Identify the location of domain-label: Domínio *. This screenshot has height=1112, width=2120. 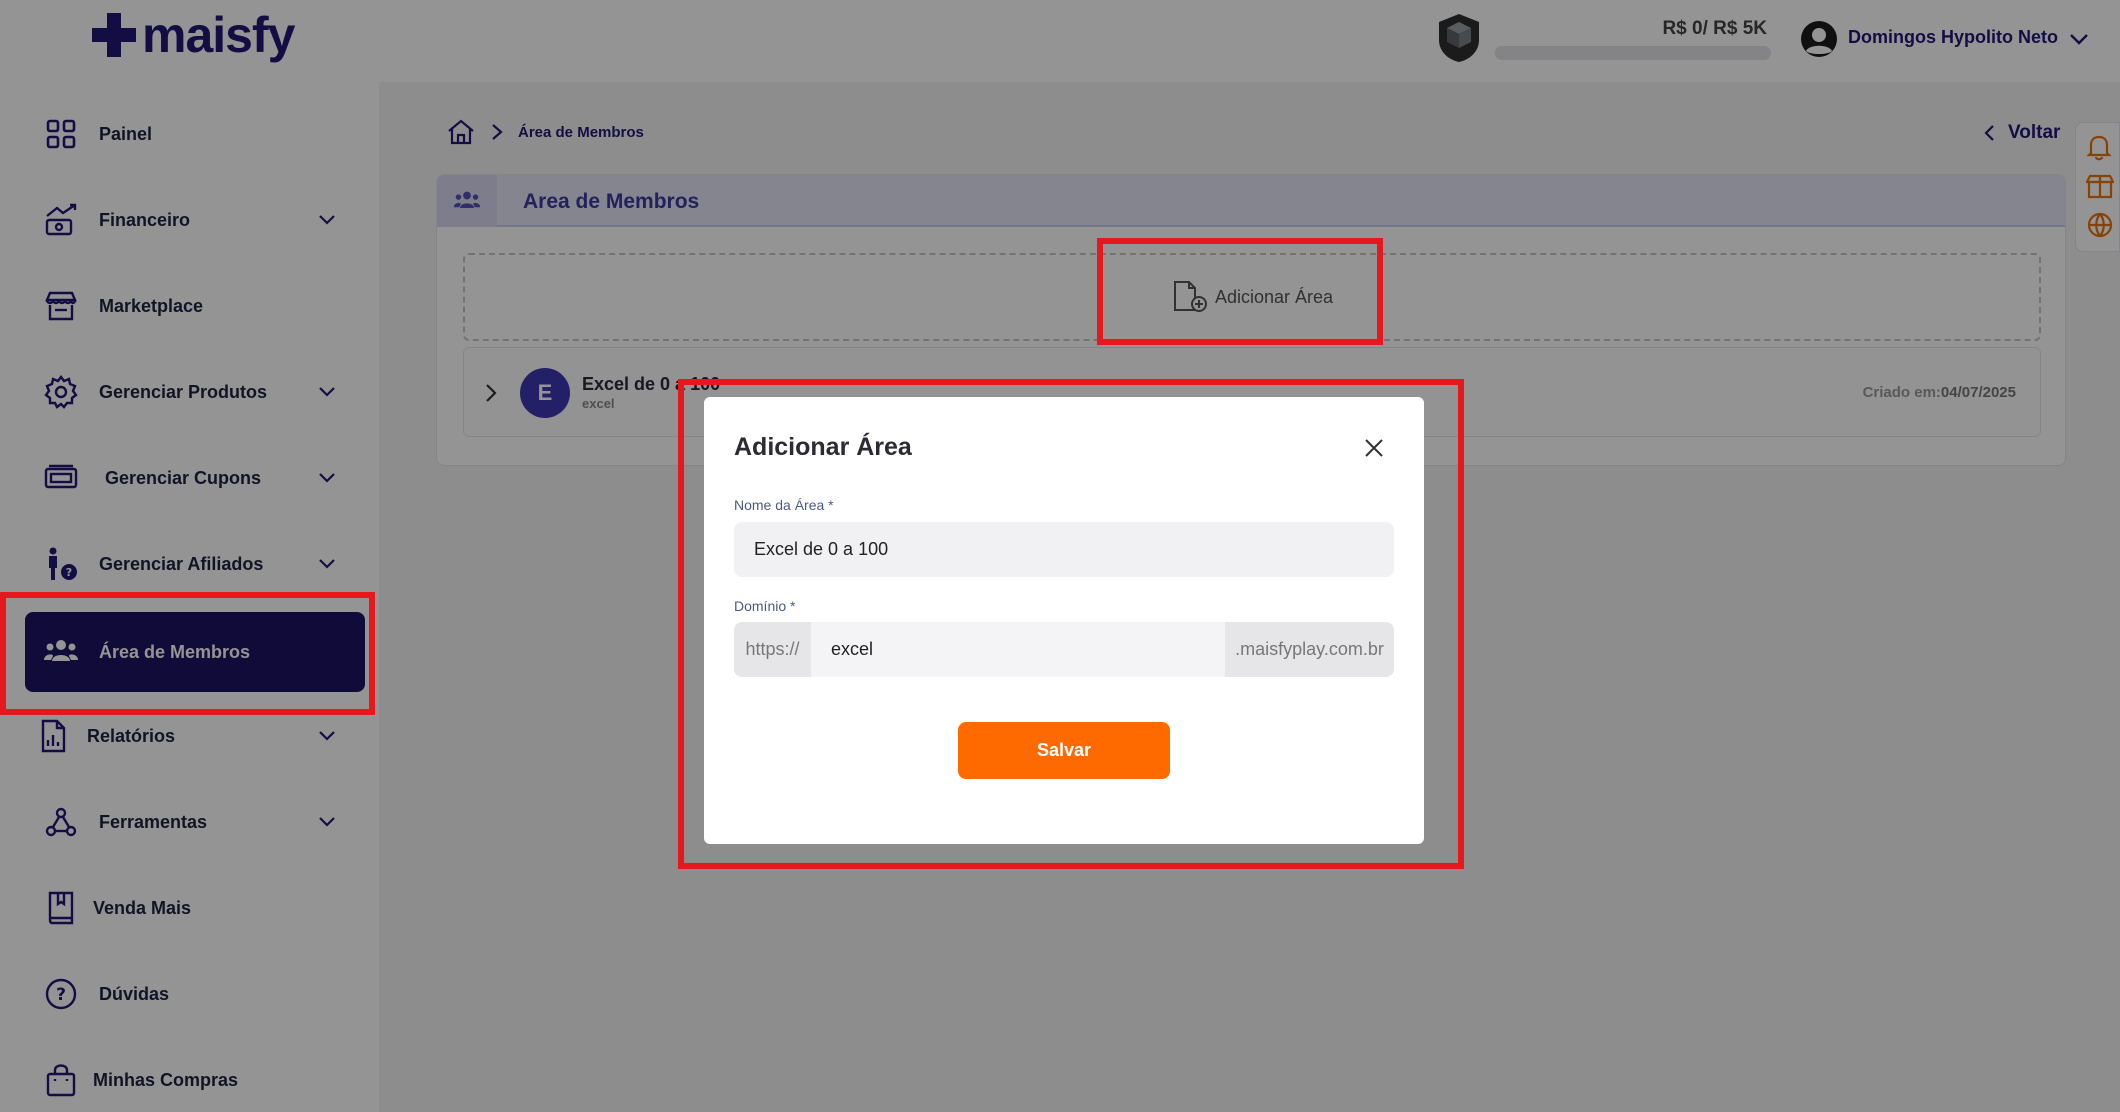
(765, 606).